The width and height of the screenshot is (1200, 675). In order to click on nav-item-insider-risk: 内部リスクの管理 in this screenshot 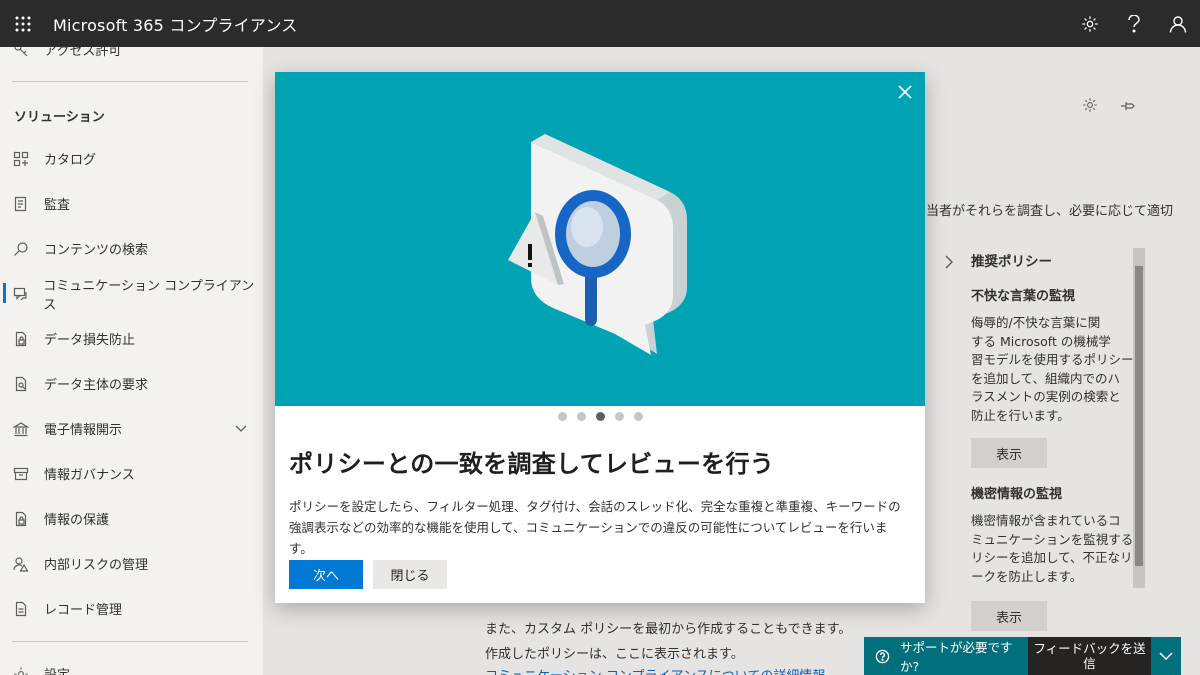, I will do `click(131, 563)`.